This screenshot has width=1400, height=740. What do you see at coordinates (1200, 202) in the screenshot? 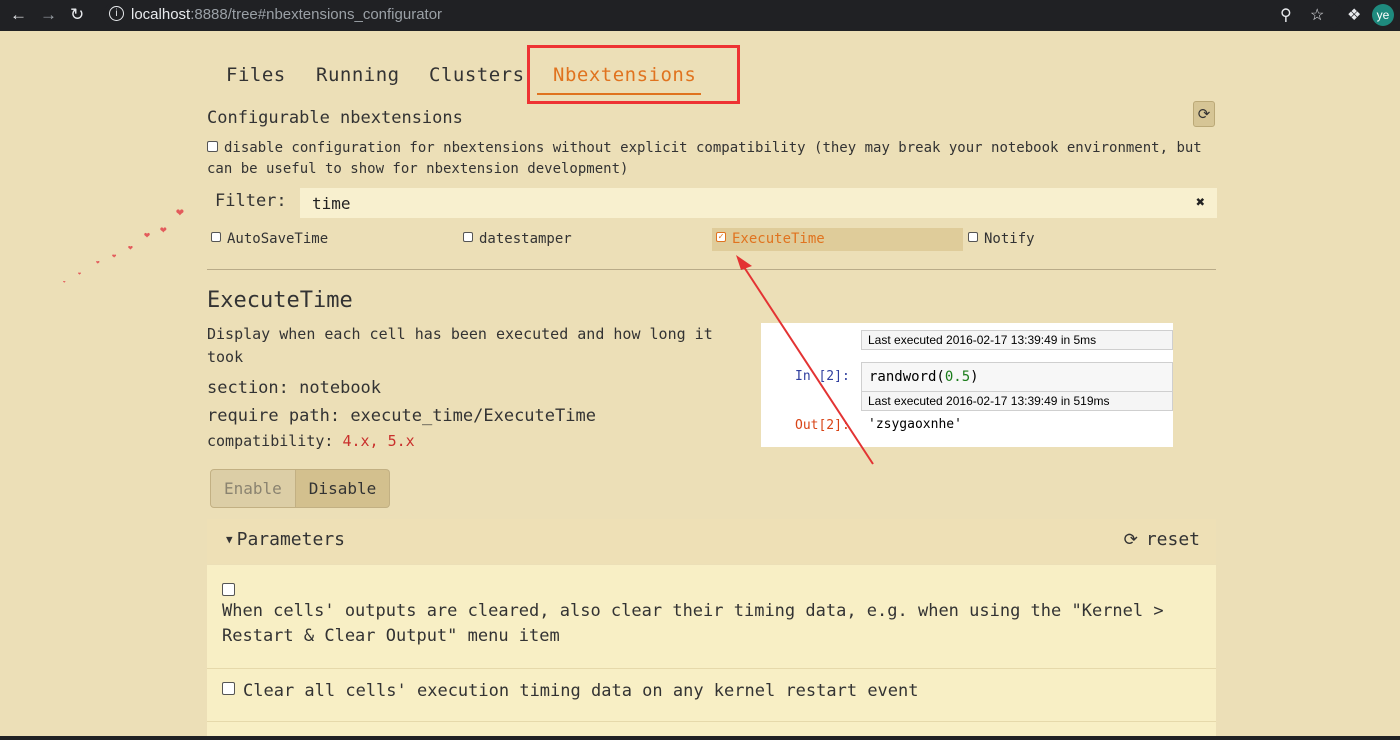
I see `clear-filter-icon: ✖` at bounding box center [1200, 202].